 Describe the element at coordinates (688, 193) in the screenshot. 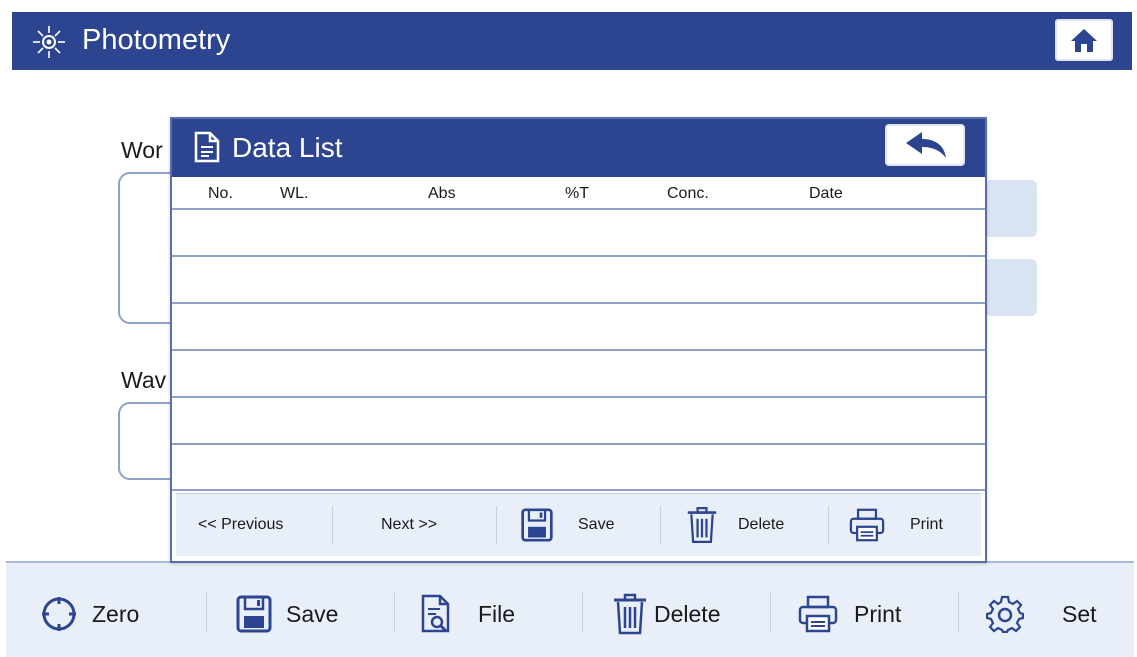

I see `column-header-conc: Conc.` at that location.